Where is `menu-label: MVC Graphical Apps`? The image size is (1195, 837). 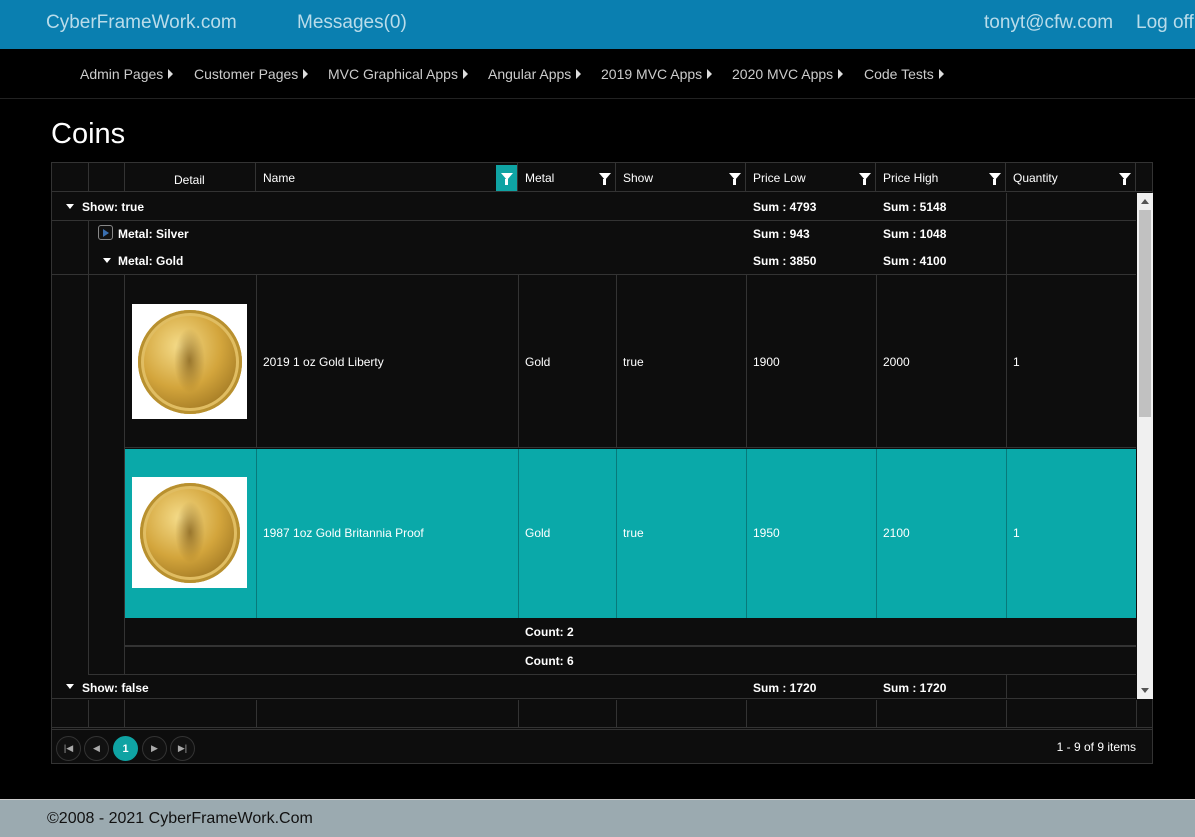
menu-label: MVC Graphical Apps is located at coordinates (393, 74).